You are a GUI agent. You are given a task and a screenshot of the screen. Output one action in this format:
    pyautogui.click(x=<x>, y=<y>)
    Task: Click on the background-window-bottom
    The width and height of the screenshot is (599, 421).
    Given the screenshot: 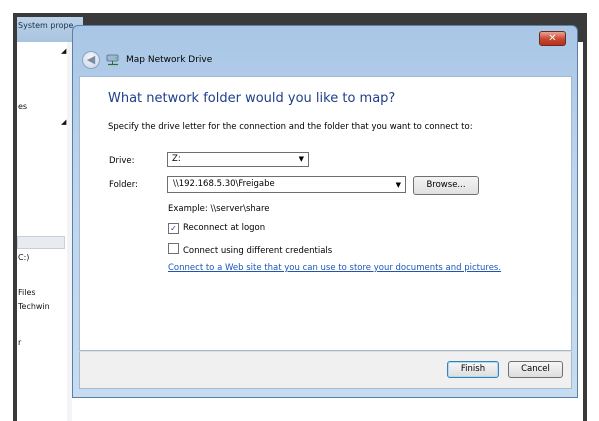 What is the action you would take?
    pyautogui.click(x=325, y=409)
    